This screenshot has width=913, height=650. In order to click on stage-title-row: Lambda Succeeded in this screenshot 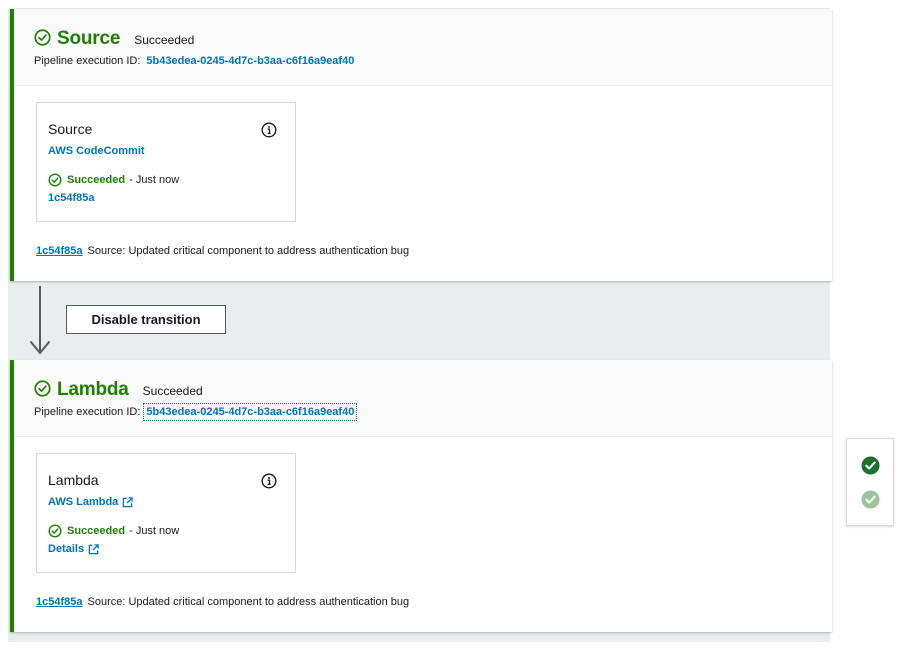, I will do `click(433, 391)`.